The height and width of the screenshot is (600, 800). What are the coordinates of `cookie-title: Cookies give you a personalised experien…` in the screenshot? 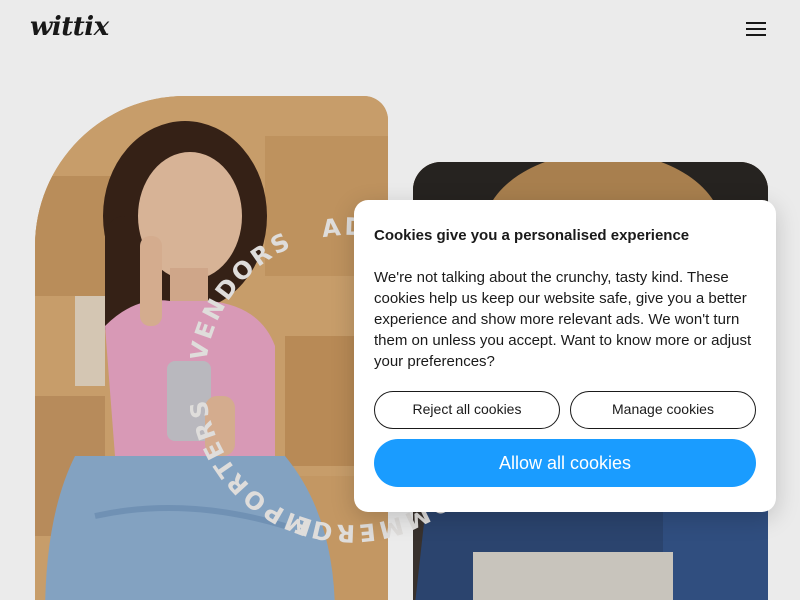 It's located at (532, 235).